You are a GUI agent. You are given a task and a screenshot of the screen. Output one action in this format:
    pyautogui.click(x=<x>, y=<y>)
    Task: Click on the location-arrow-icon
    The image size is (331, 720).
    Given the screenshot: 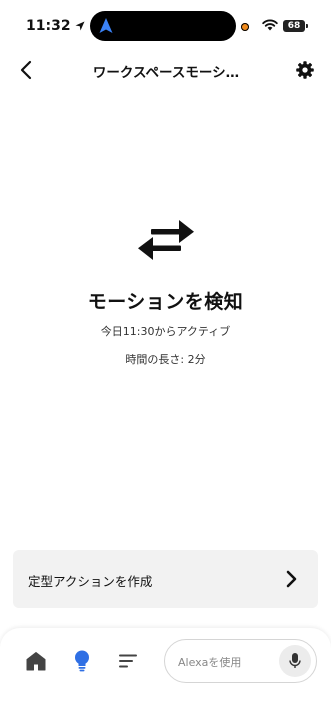 What is the action you would take?
    pyautogui.click(x=80, y=26)
    